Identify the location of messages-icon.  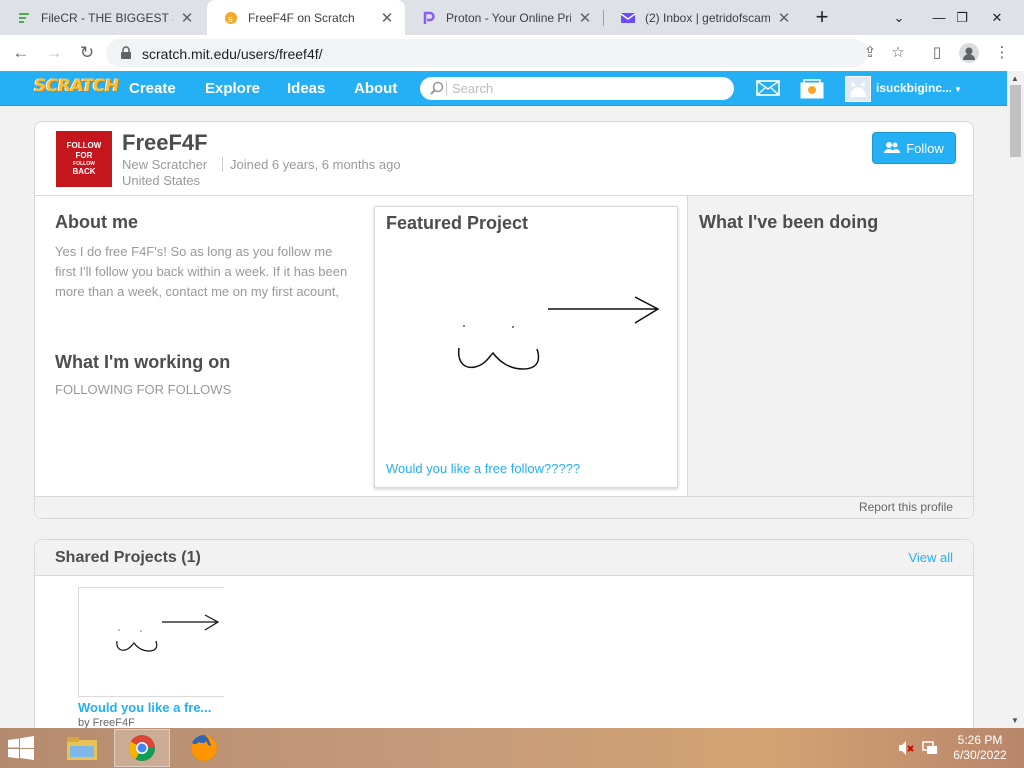
(768, 89).